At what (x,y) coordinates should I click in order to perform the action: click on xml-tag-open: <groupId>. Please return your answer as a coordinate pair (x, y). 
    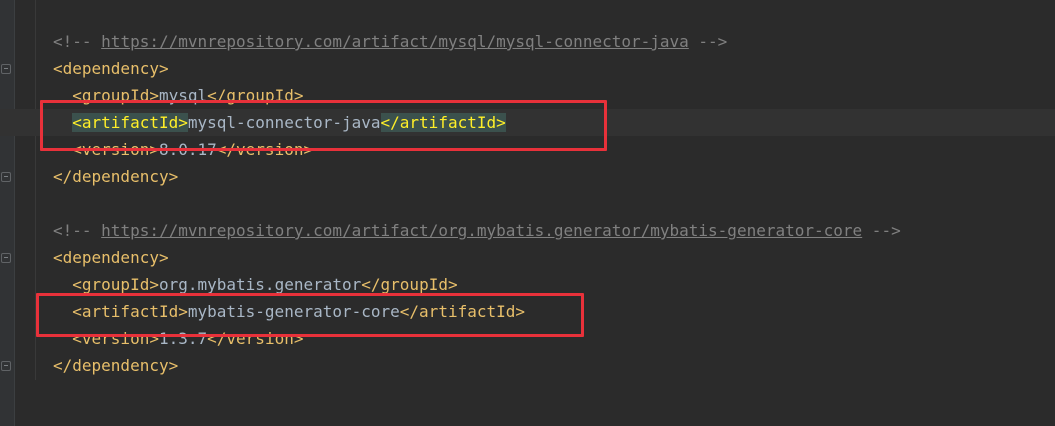
    Looking at the image, I should click on (115, 284).